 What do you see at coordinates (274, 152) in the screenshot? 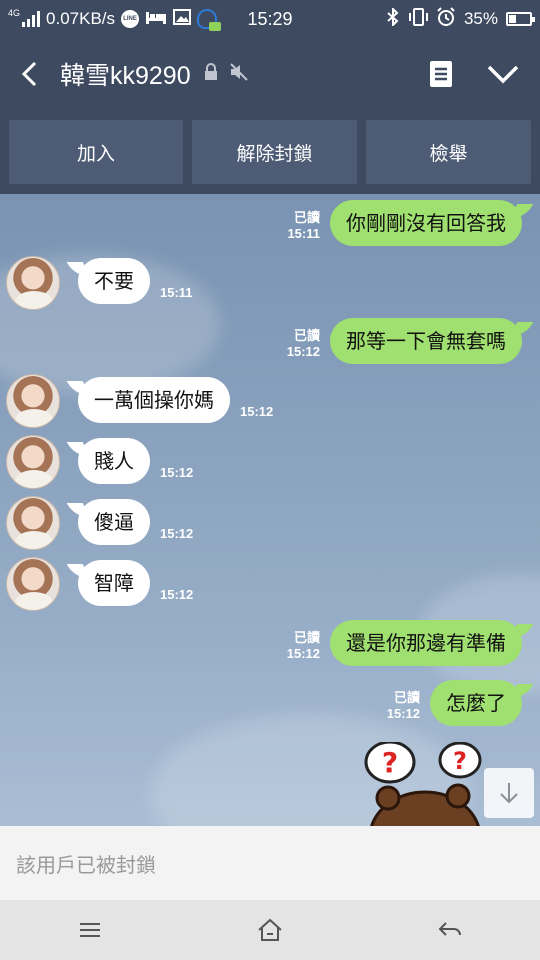
I see `unblock-button: 解除封鎖` at bounding box center [274, 152].